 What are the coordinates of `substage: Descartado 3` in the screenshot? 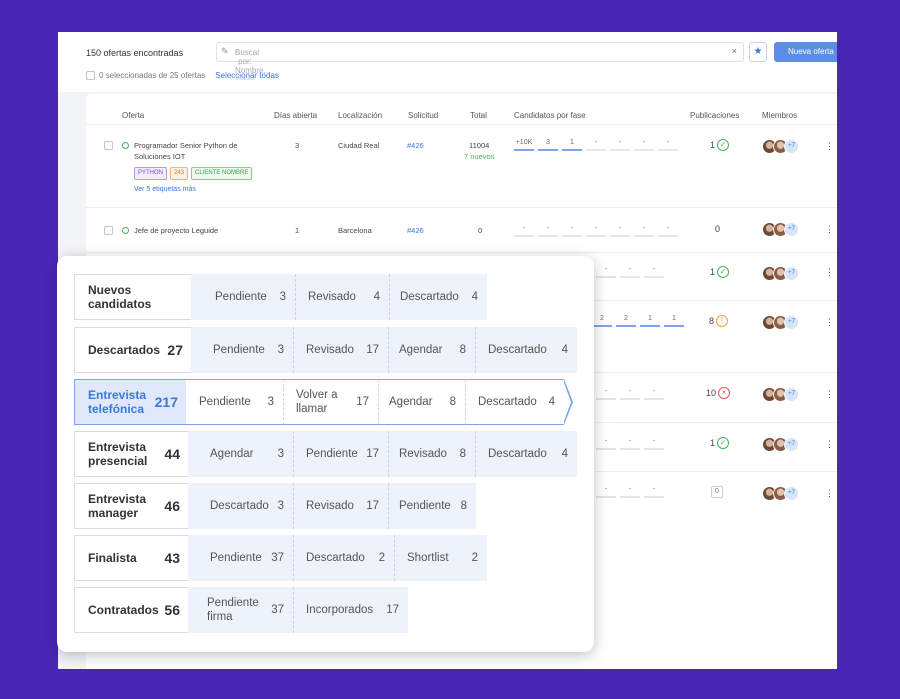 It's located at (241, 506).